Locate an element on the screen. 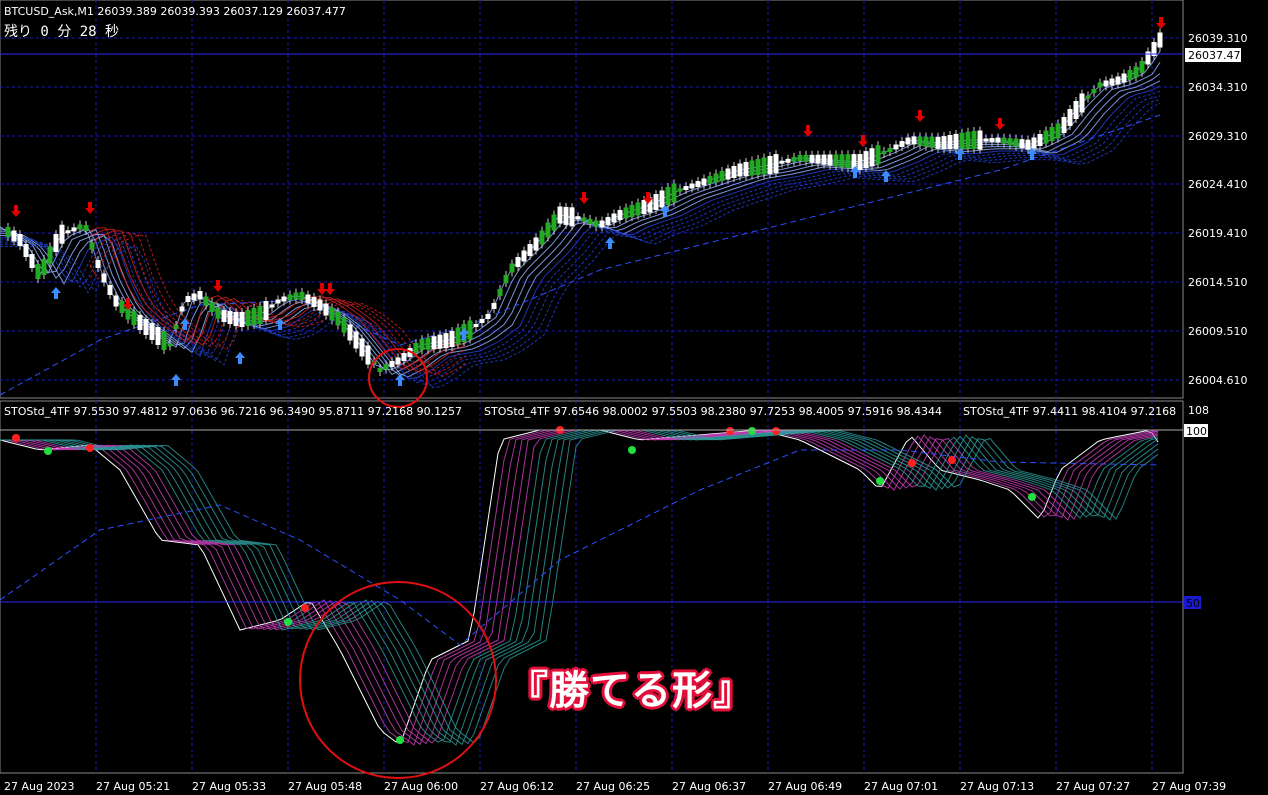  price-tick: 26014.510 is located at coordinates (1218, 282).